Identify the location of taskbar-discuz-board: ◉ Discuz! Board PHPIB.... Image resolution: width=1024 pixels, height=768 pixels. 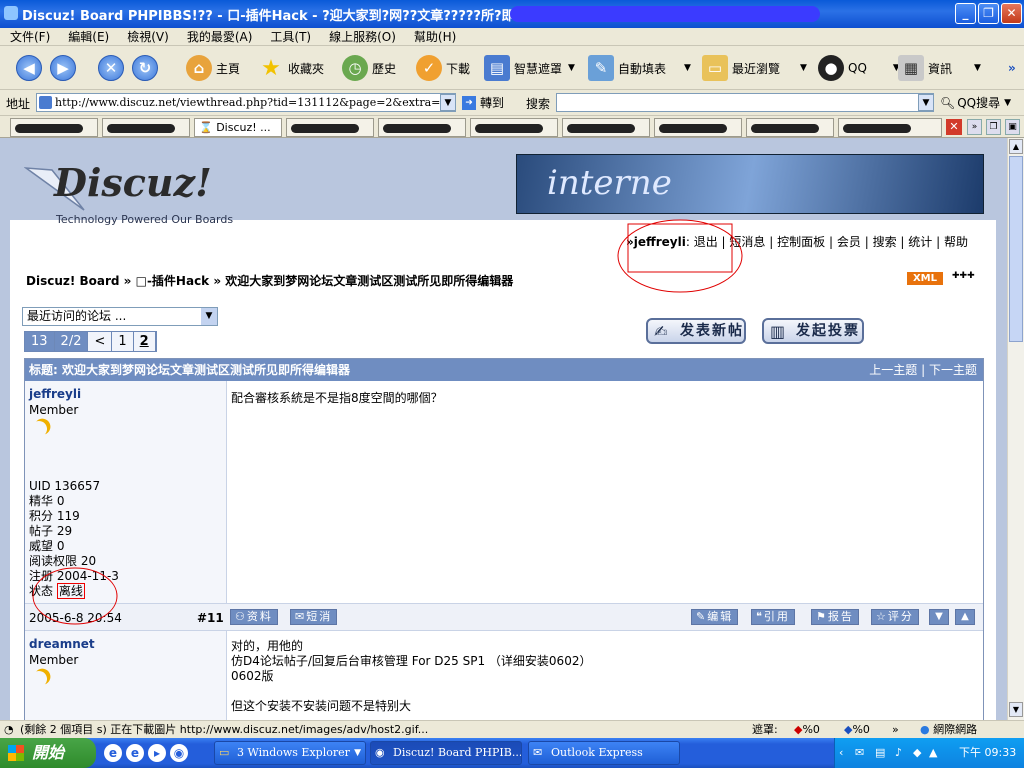
(446, 753).